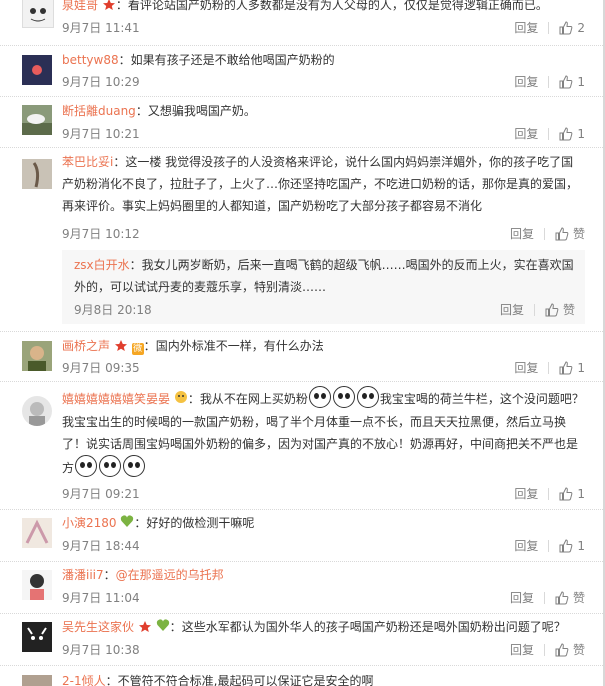  I want to click on comment-content: bettyw88：如果有孩子还是不敢给他喝国产奶粉的, so click(198, 60).